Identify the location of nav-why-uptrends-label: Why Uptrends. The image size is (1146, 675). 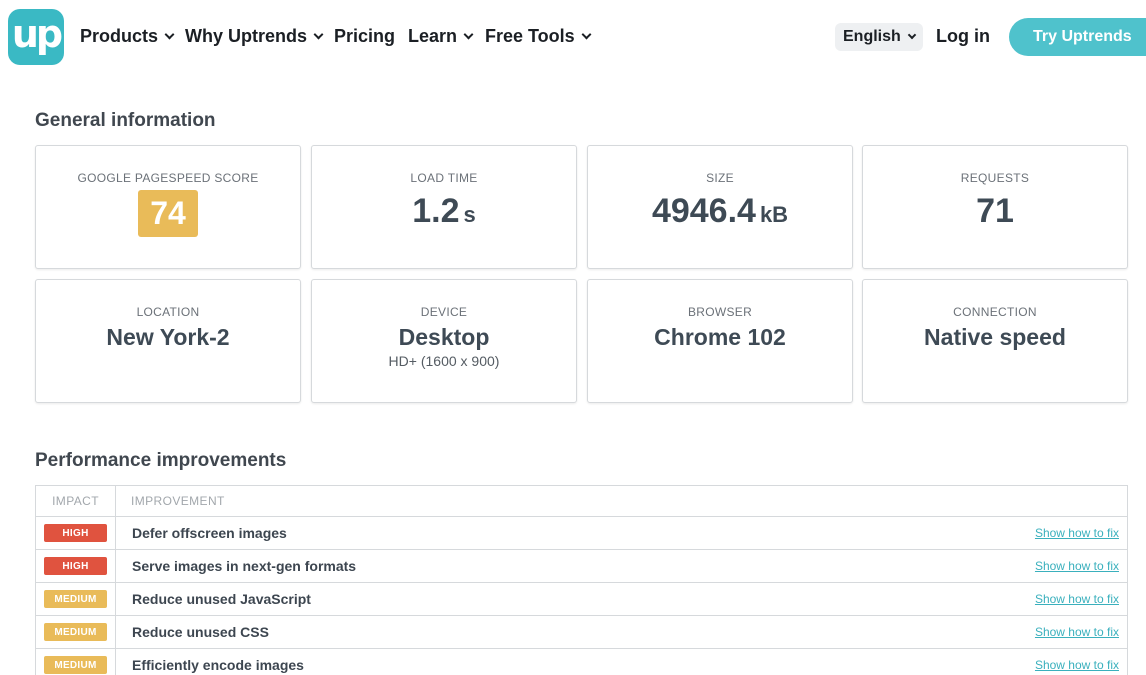
(246, 36).